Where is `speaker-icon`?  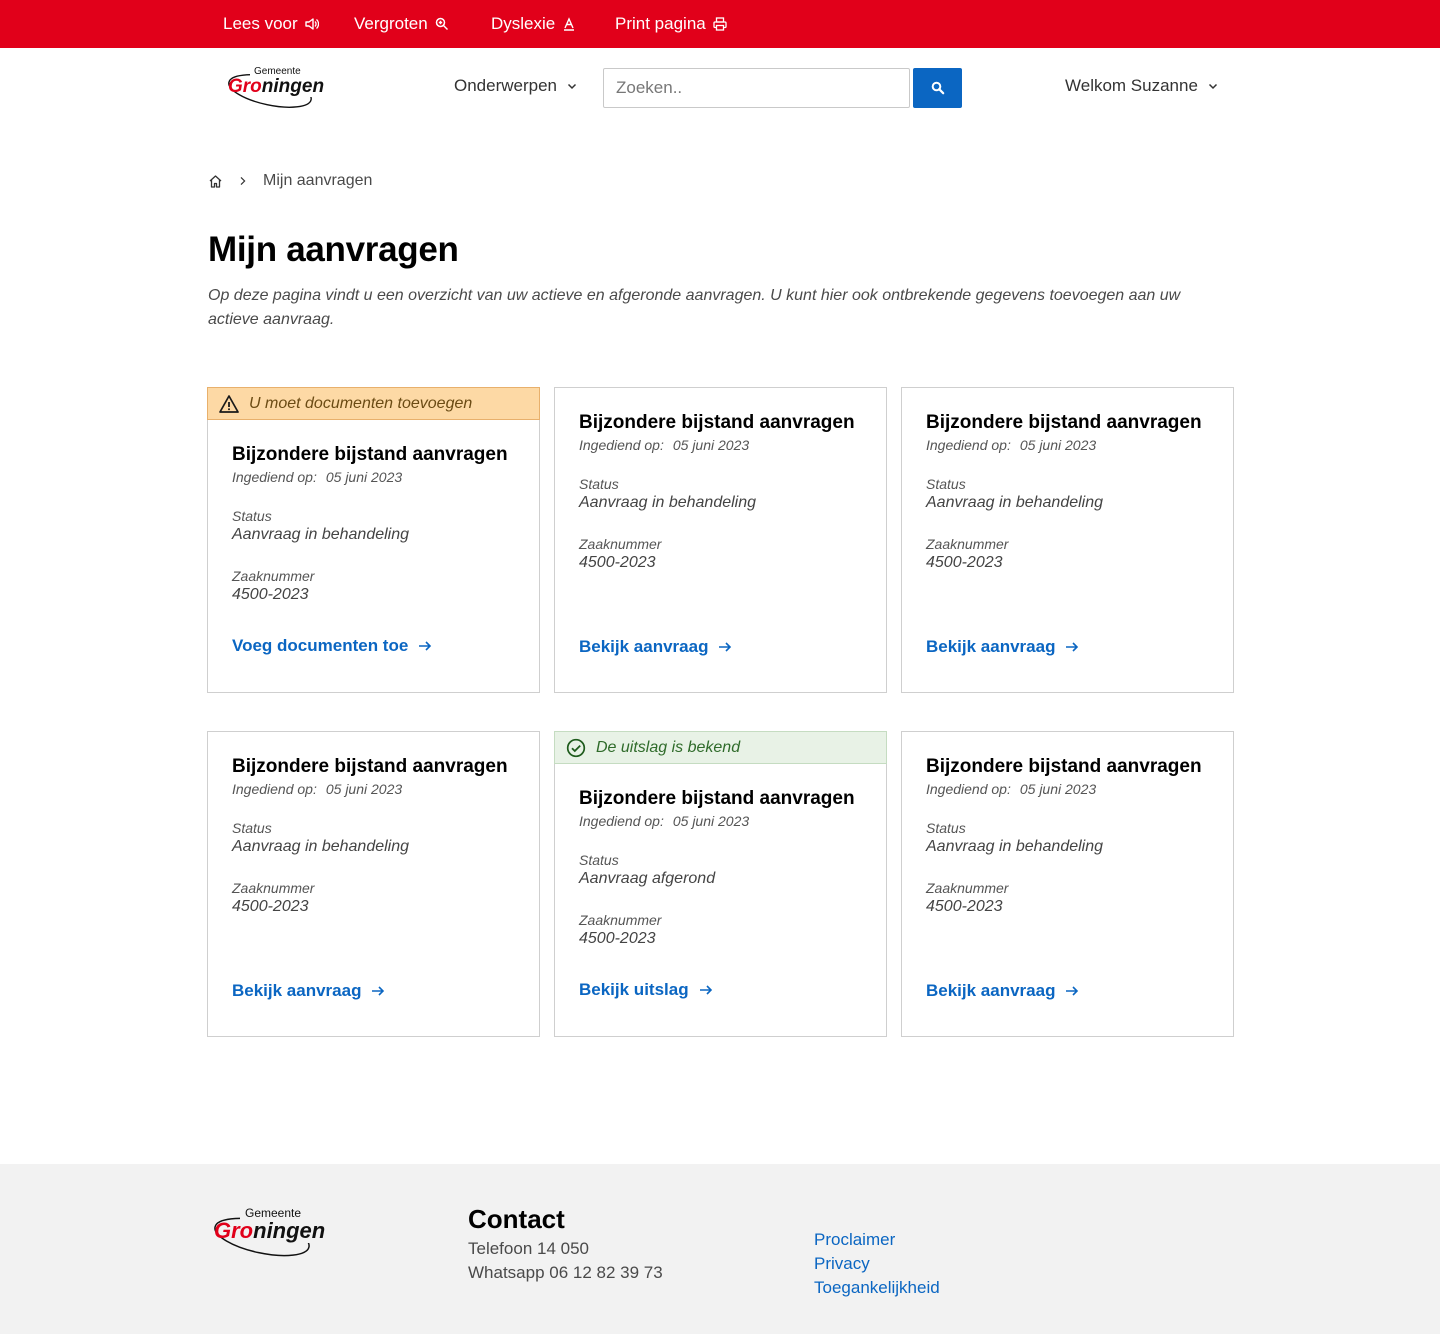
speaker-icon is located at coordinates (311, 24).